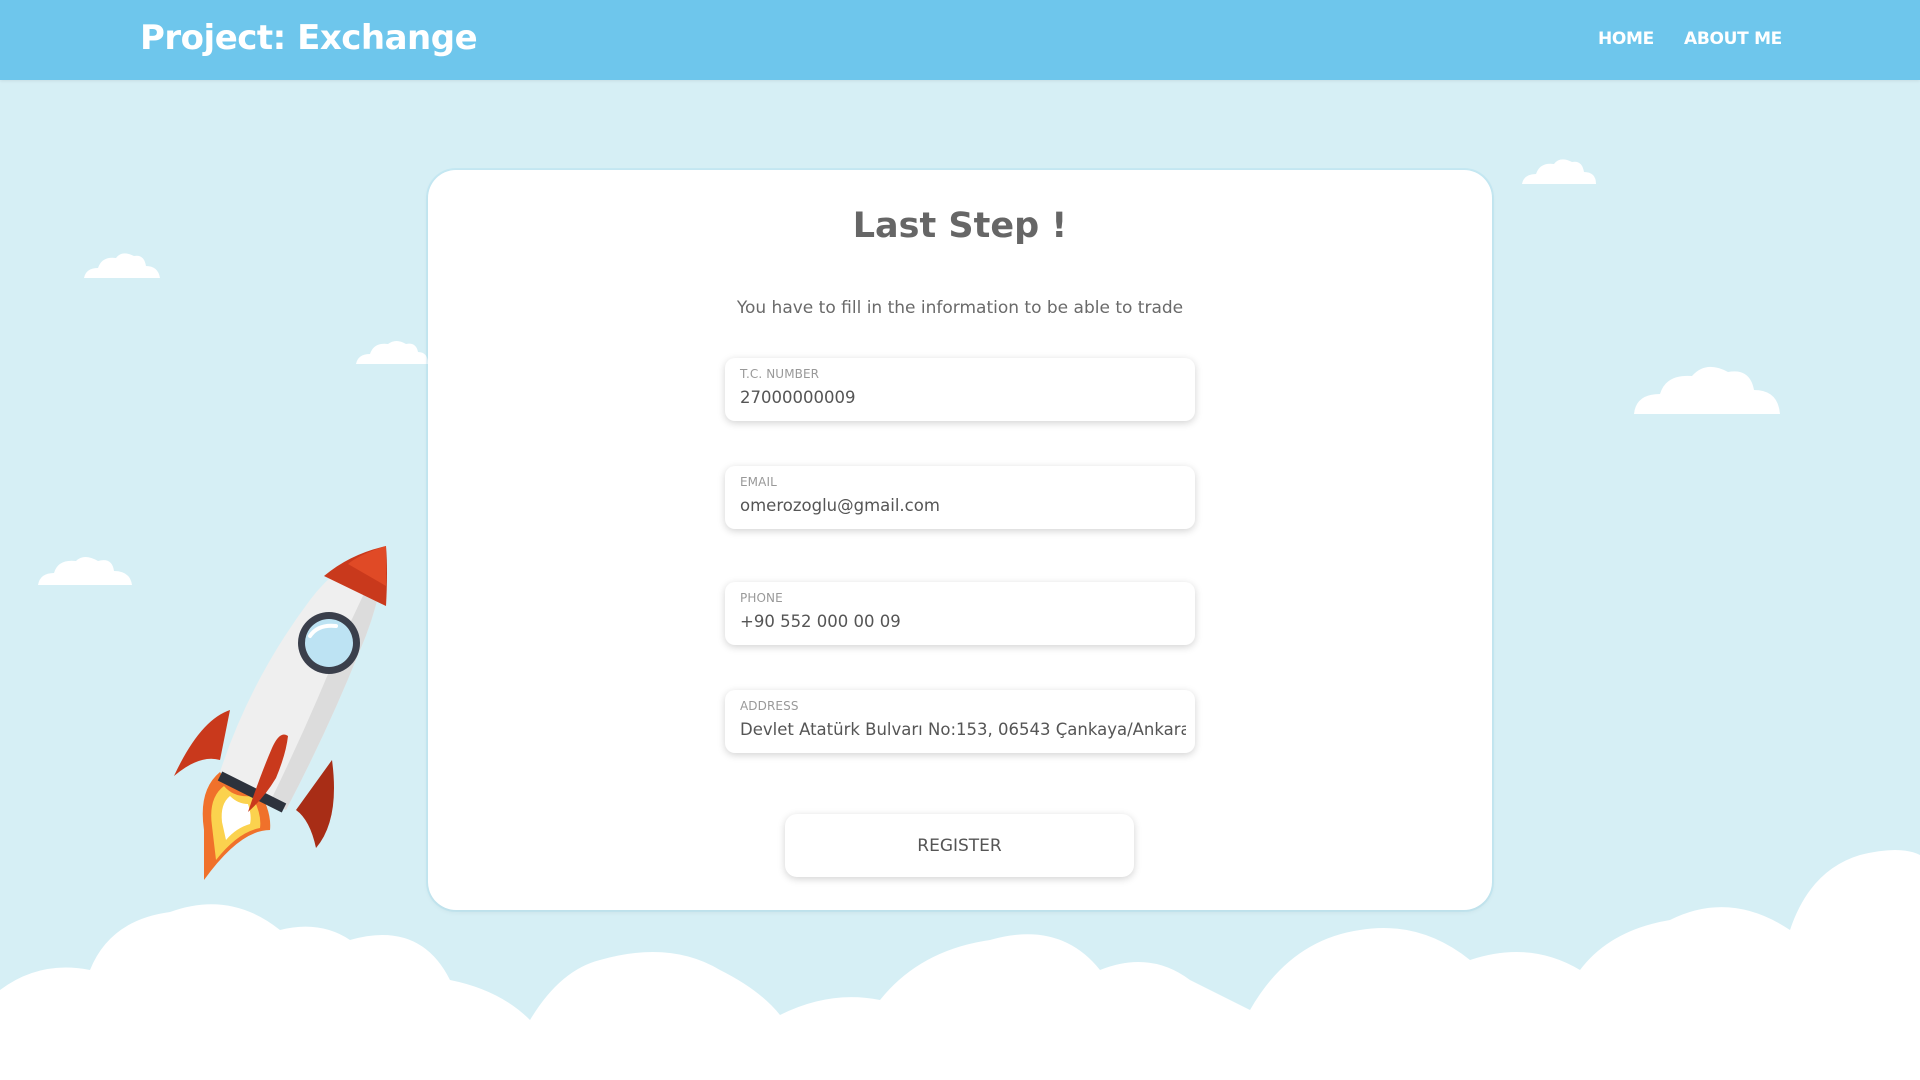  What do you see at coordinates (309, 38) in the screenshot?
I see `brand-title: Project: Exchange` at bounding box center [309, 38].